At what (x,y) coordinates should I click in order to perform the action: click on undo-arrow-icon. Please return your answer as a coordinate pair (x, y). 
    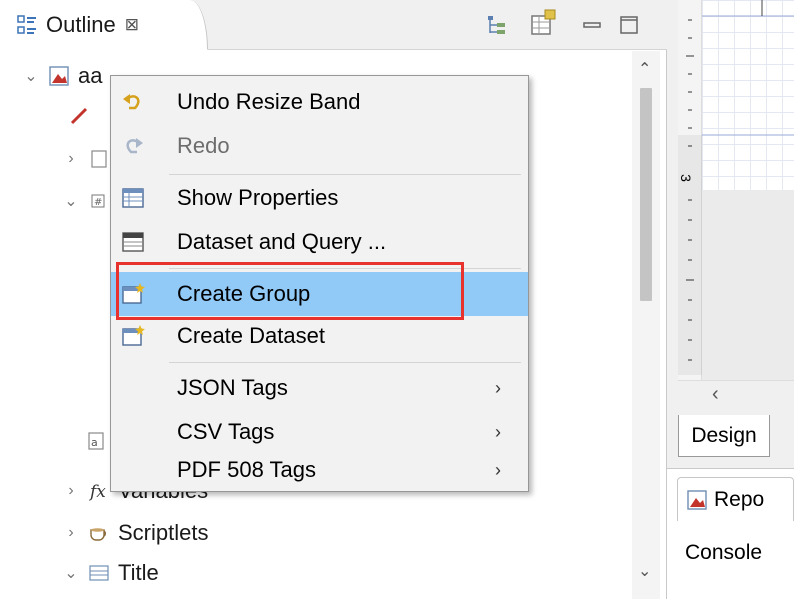
    Looking at the image, I should click on (133, 102).